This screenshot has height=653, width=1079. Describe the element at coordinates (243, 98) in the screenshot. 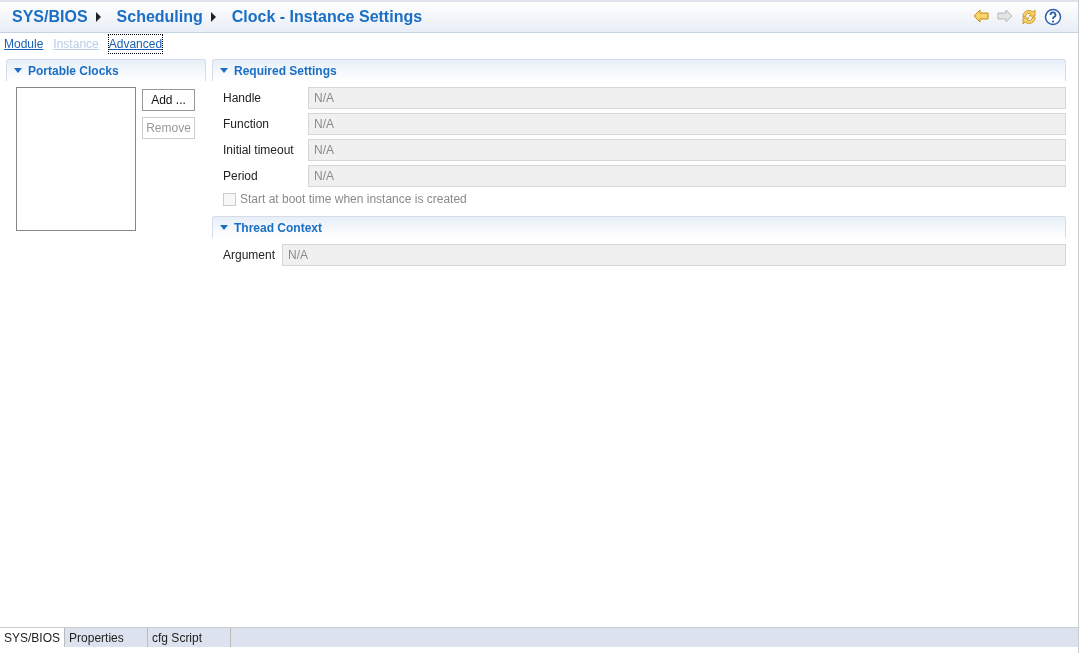

I see `field-label: Handle` at that location.